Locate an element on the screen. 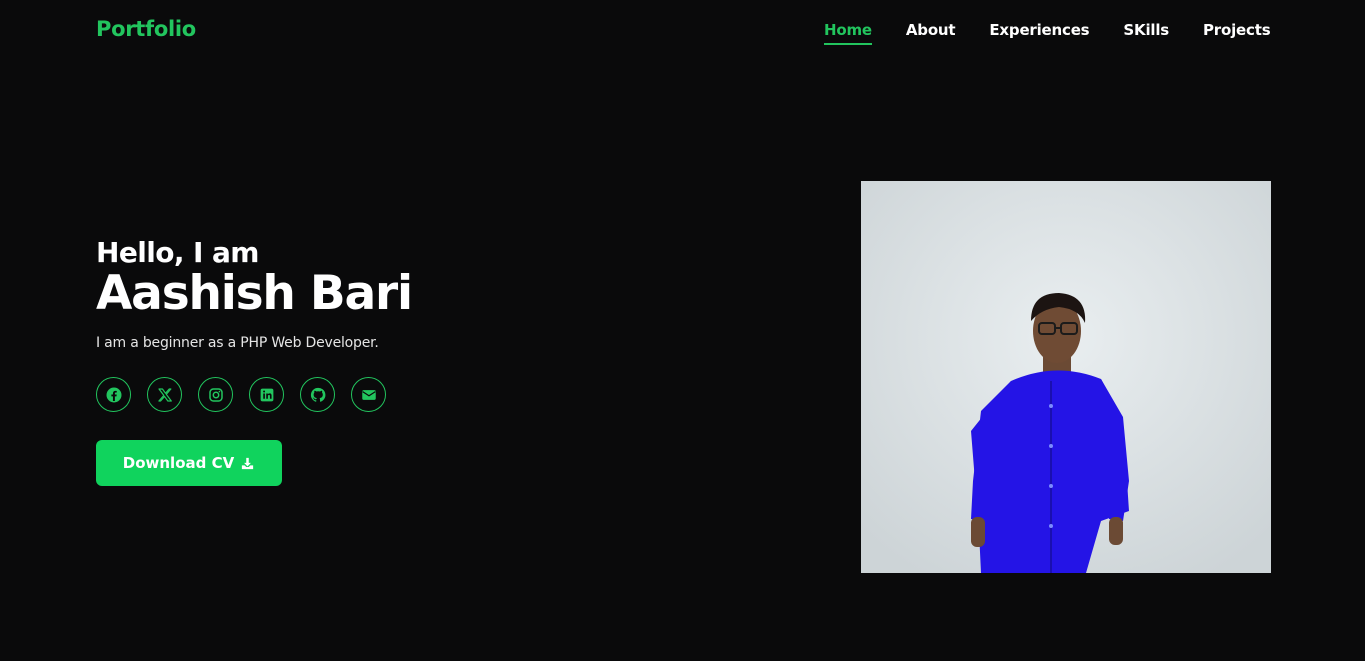 The height and width of the screenshot is (661, 1365). github-link is located at coordinates (317, 394).